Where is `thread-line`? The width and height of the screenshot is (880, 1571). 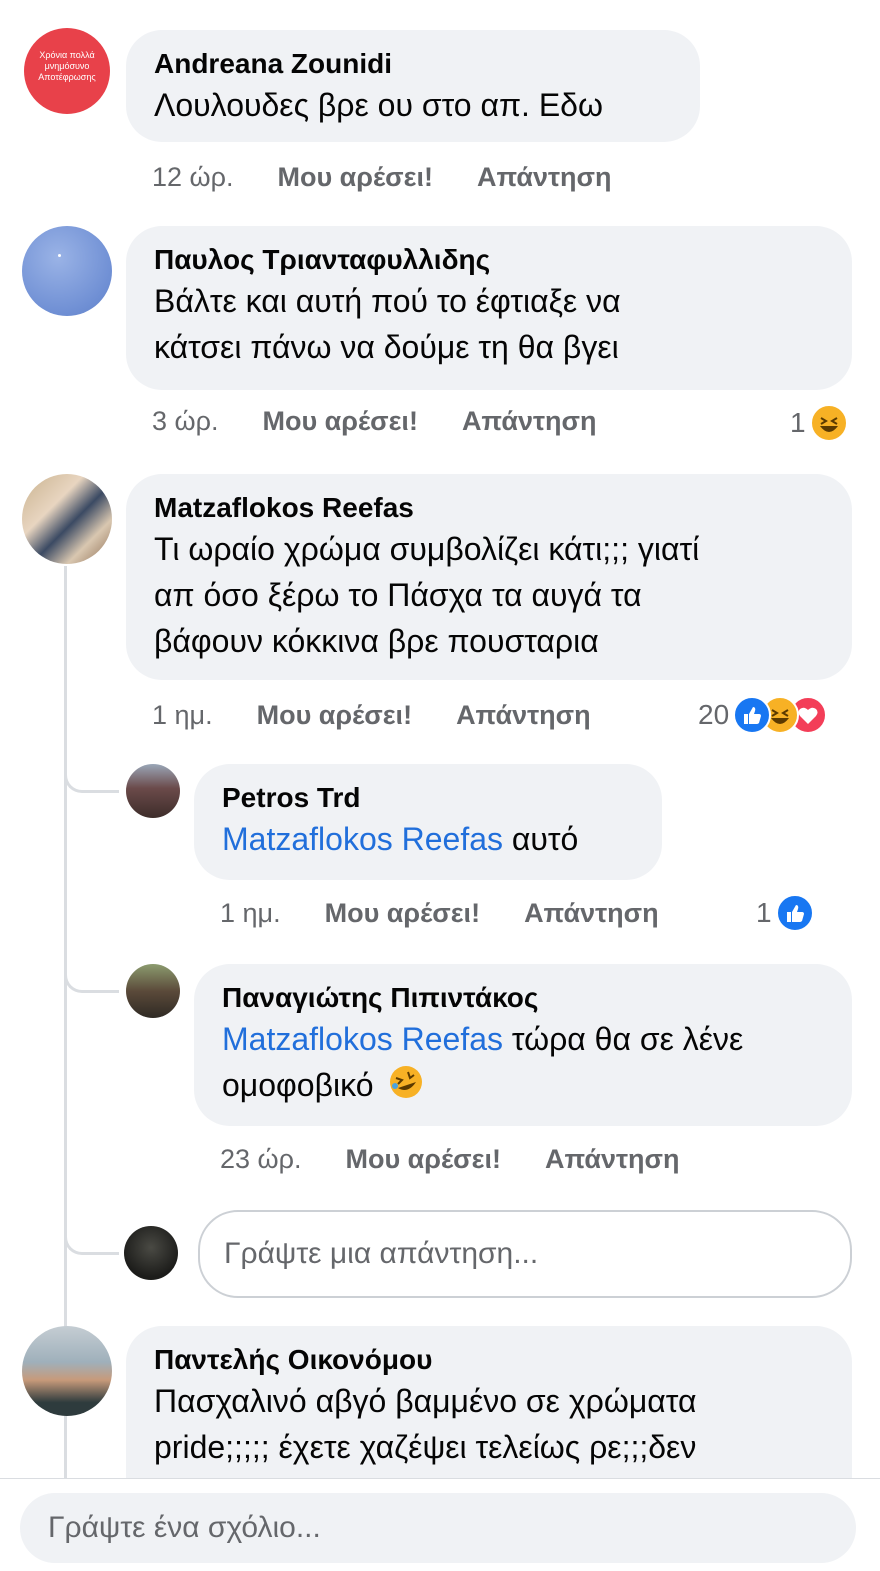
thread-line is located at coordinates (65, 1448).